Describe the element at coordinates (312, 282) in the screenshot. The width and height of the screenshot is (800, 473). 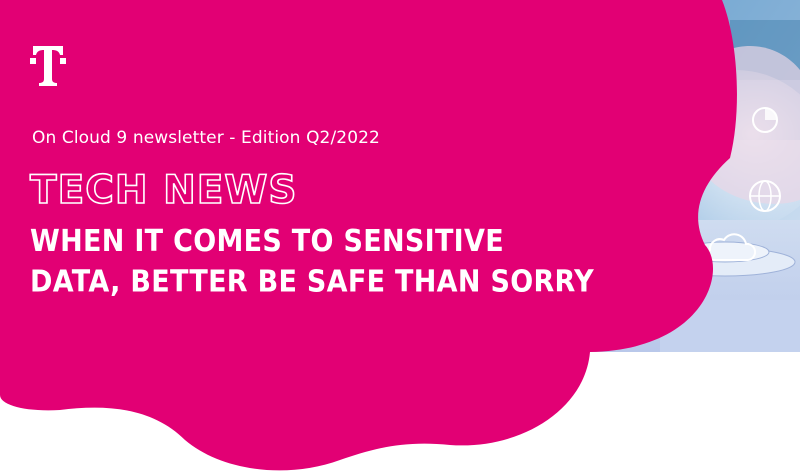
I see `headline-line: DATA, BETTER BE SAFE THAN SORRY` at that location.